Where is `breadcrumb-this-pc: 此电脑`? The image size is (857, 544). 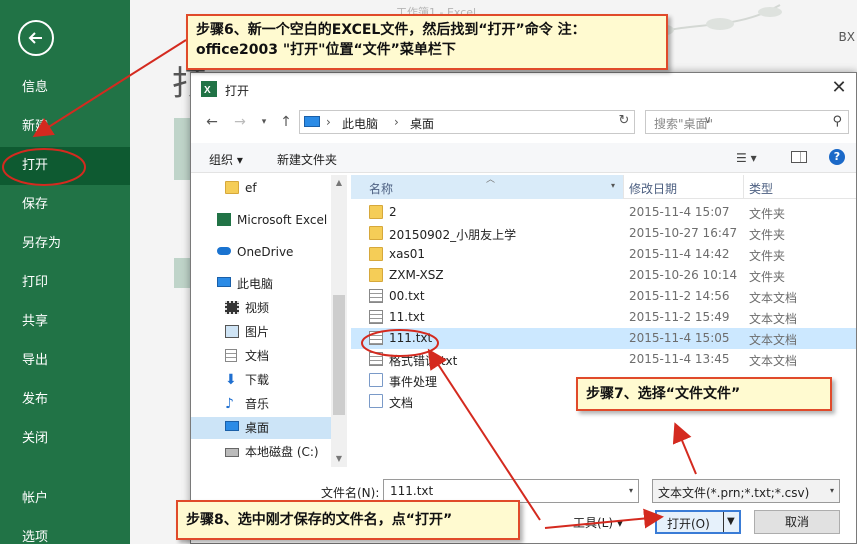 breadcrumb-this-pc: 此电脑 is located at coordinates (360, 123).